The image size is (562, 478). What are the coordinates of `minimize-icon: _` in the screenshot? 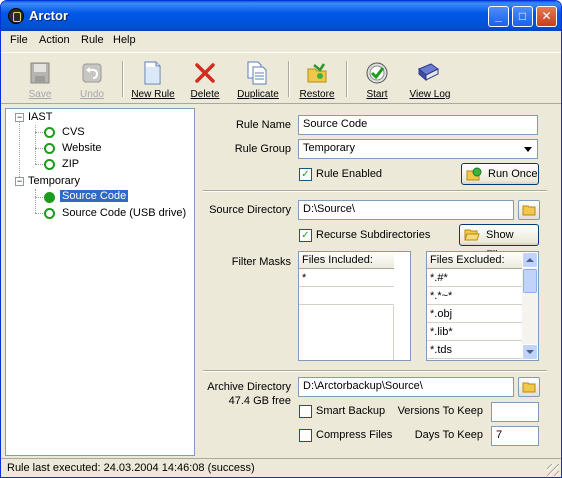 It's located at (498, 16).